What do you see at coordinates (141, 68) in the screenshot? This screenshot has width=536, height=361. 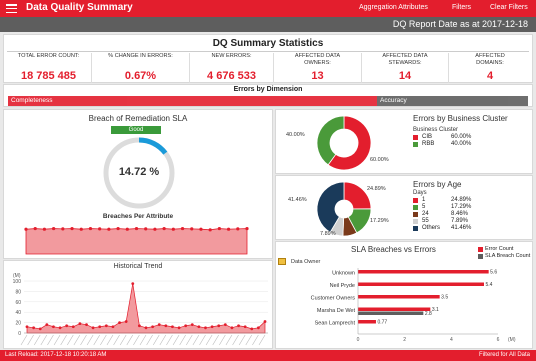 I see `kpi-change-in-errors: % CHANGE IN ERRORS: 0.67%` at bounding box center [141, 68].